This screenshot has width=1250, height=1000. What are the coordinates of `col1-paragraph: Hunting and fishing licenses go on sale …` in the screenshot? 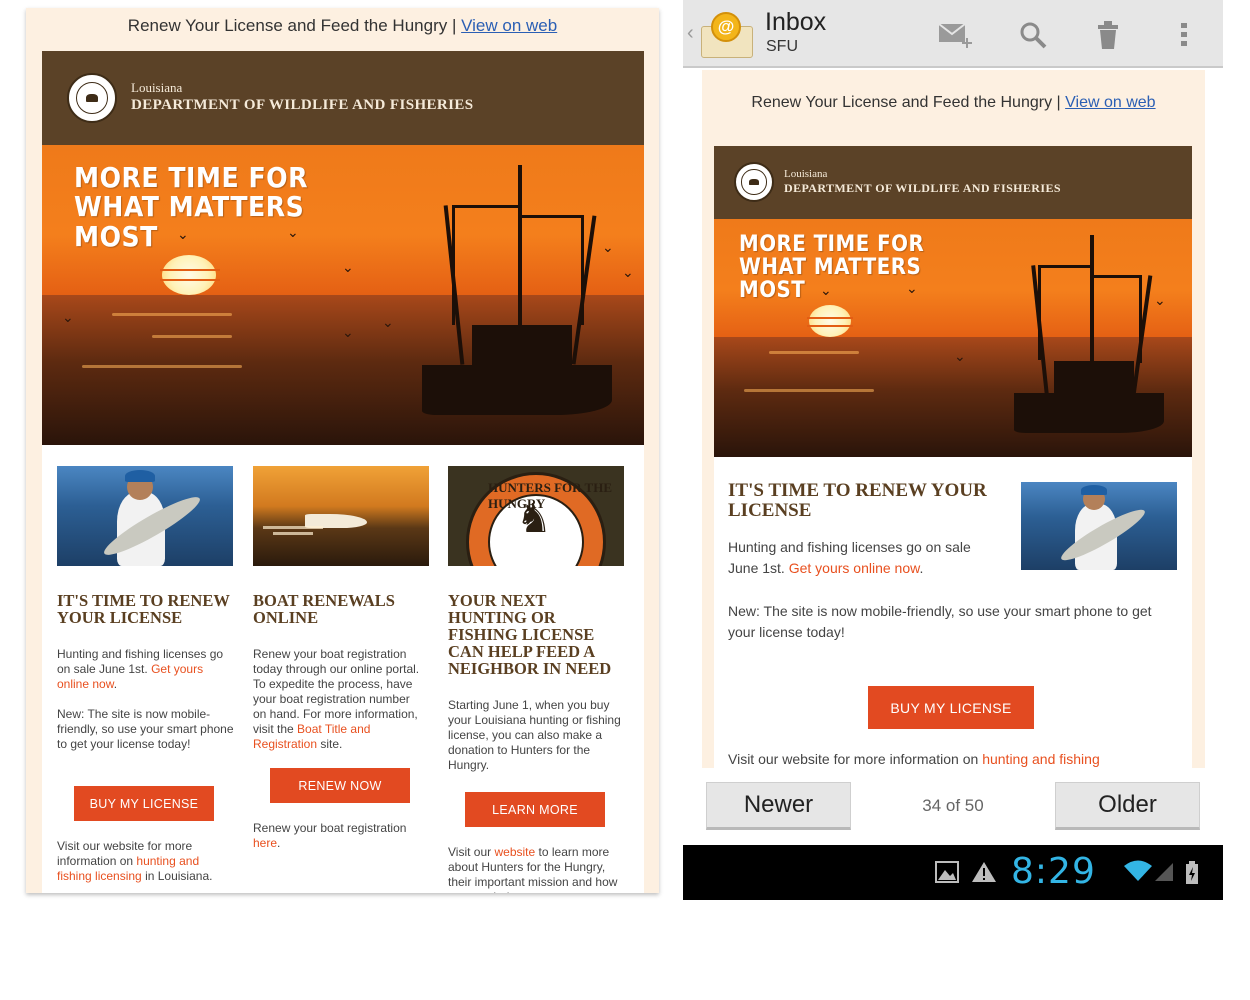 It's located at (140, 669).